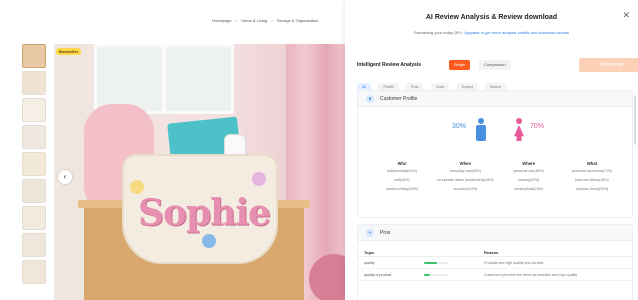 The image size is (638, 300). What do you see at coordinates (298, 20) in the screenshot?
I see `breadcrumb-item: Storage & Organization` at bounding box center [298, 20].